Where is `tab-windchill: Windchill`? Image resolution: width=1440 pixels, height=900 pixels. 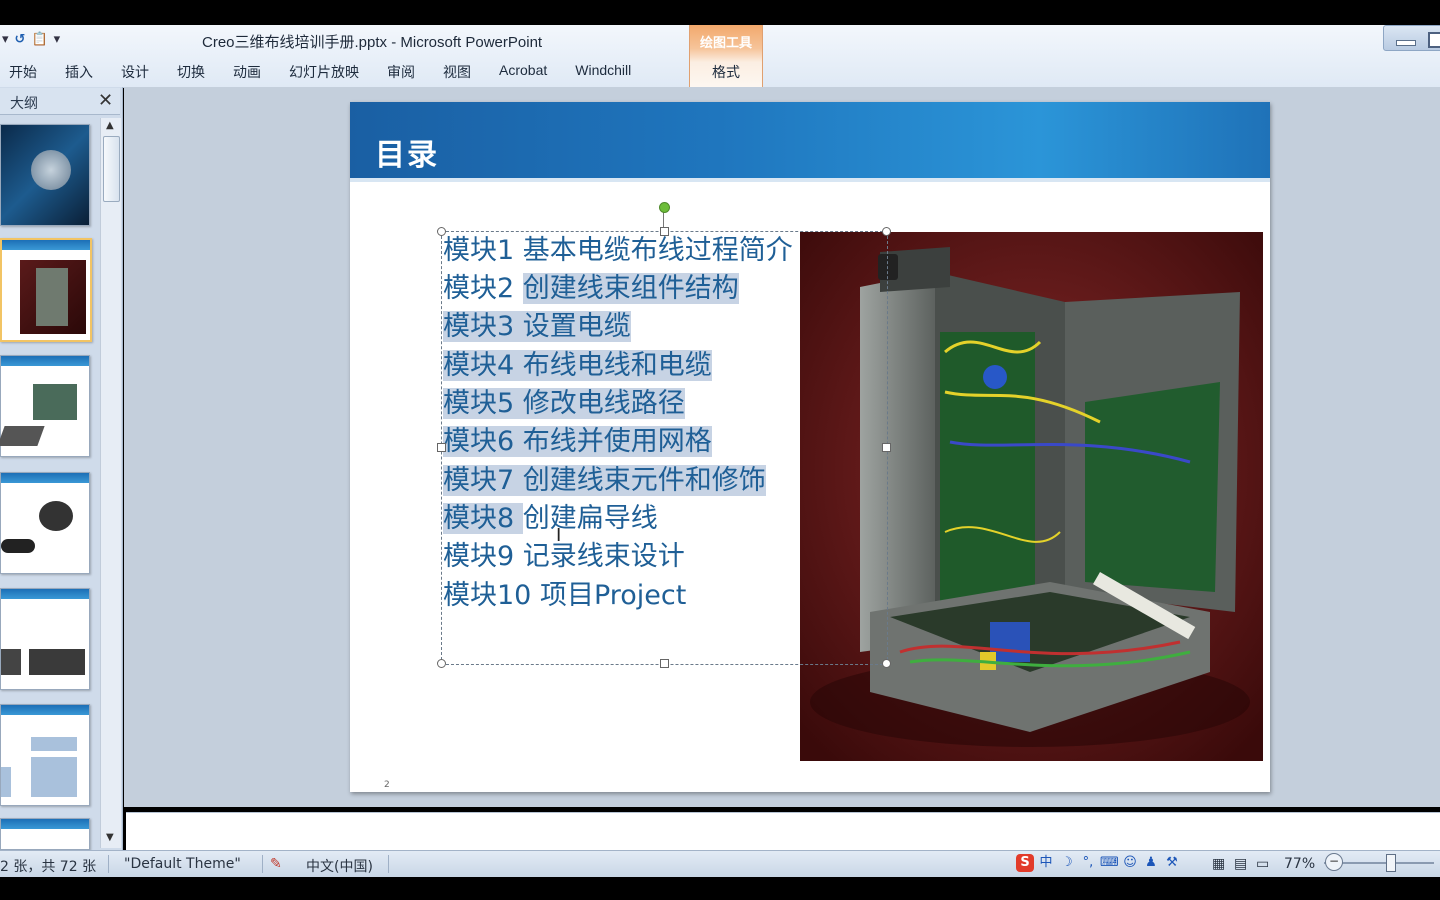
tab-windchill: Windchill is located at coordinates (603, 72).